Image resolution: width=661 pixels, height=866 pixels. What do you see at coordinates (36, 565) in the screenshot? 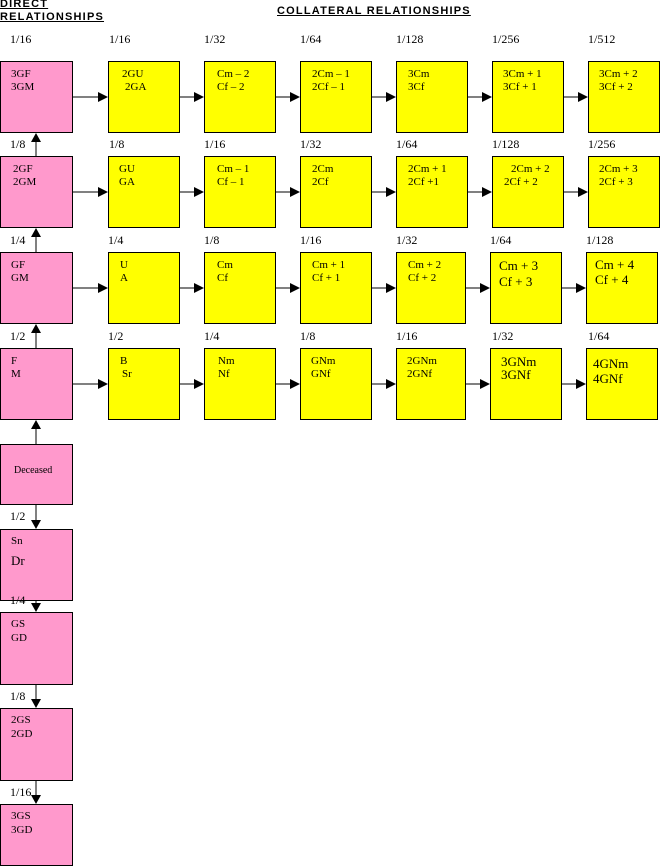
I see `direct-box-sn: Sn Dr` at bounding box center [36, 565].